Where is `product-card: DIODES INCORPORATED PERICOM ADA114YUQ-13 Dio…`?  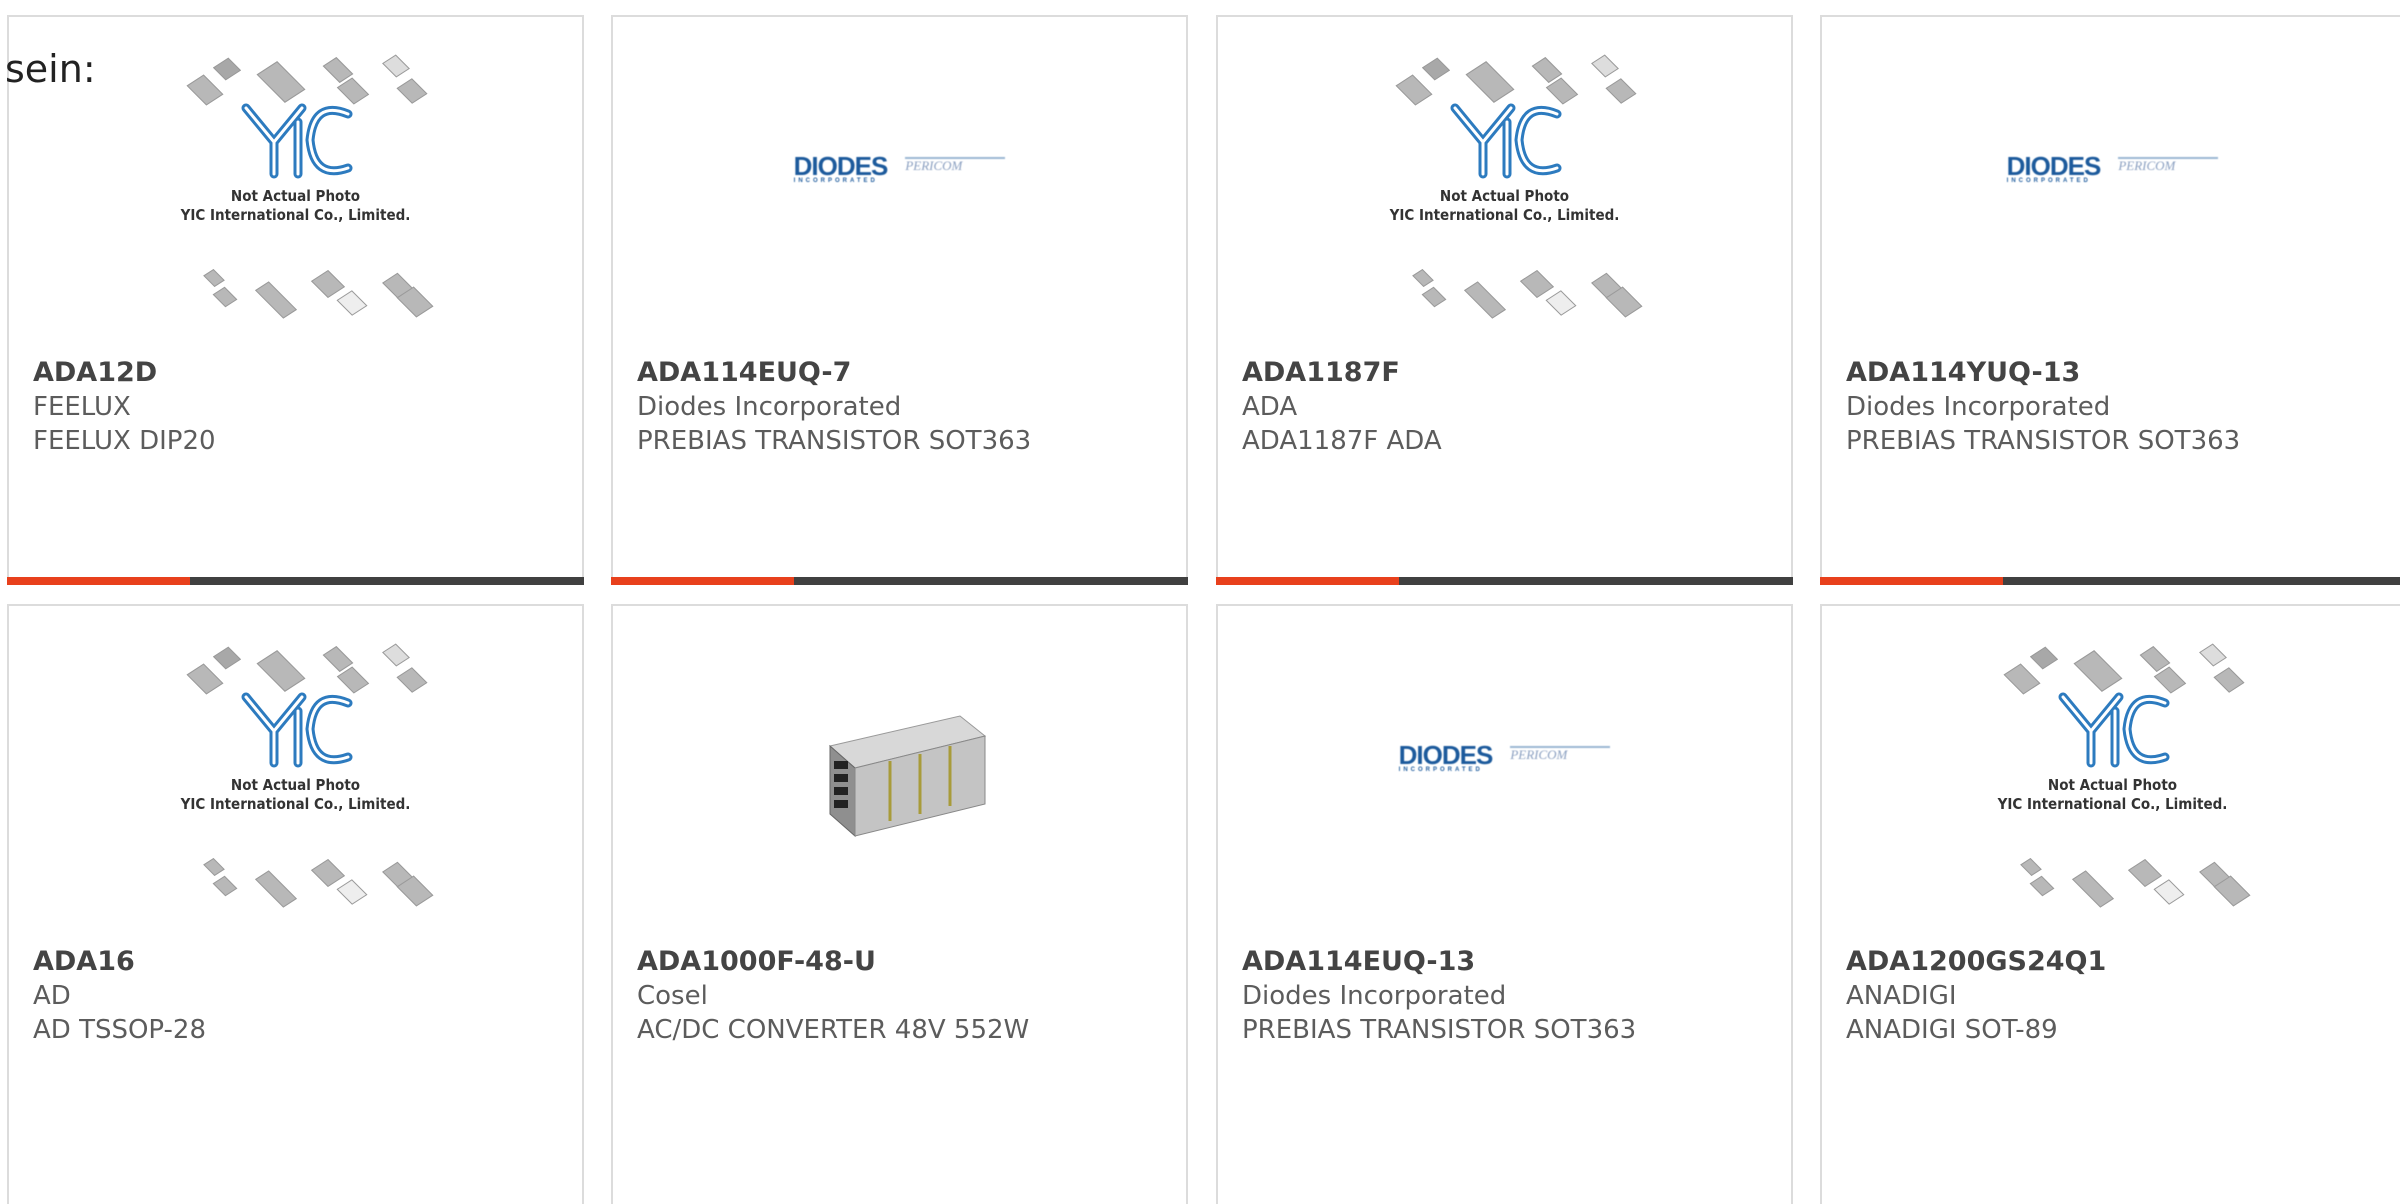
product-card: DIODES INCORPORATED PERICOM ADA114YUQ-13 Dio… is located at coordinates (2110, 300).